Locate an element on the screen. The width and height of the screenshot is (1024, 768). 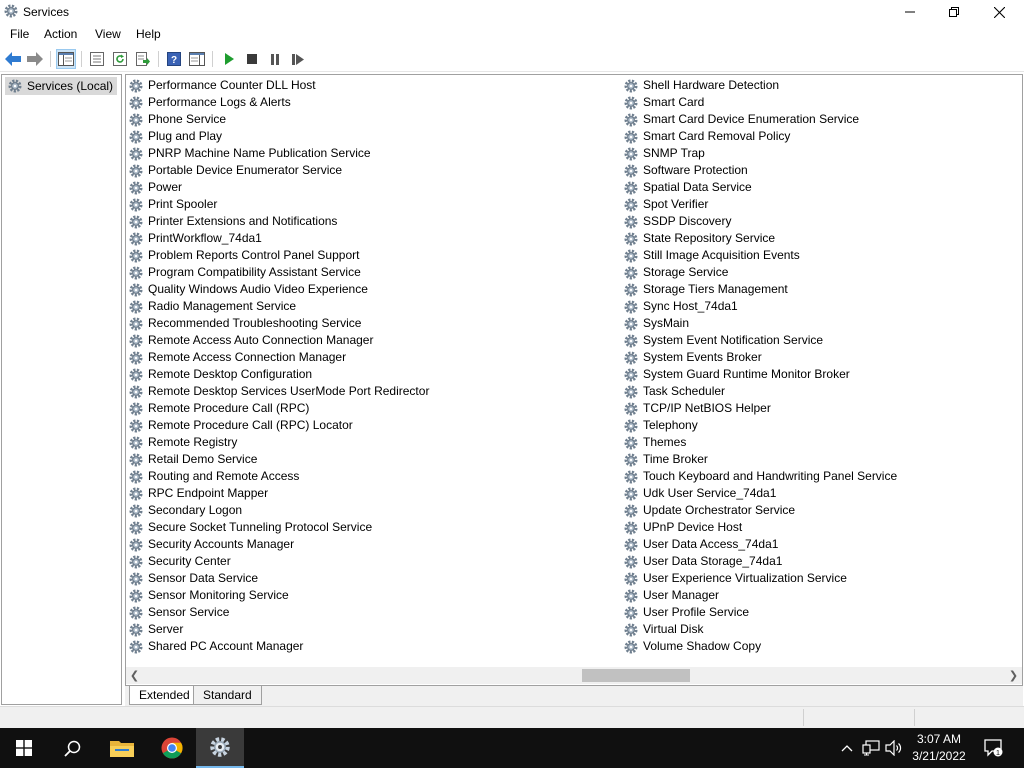
service-row: User Manager is located at coordinates (760, 595).